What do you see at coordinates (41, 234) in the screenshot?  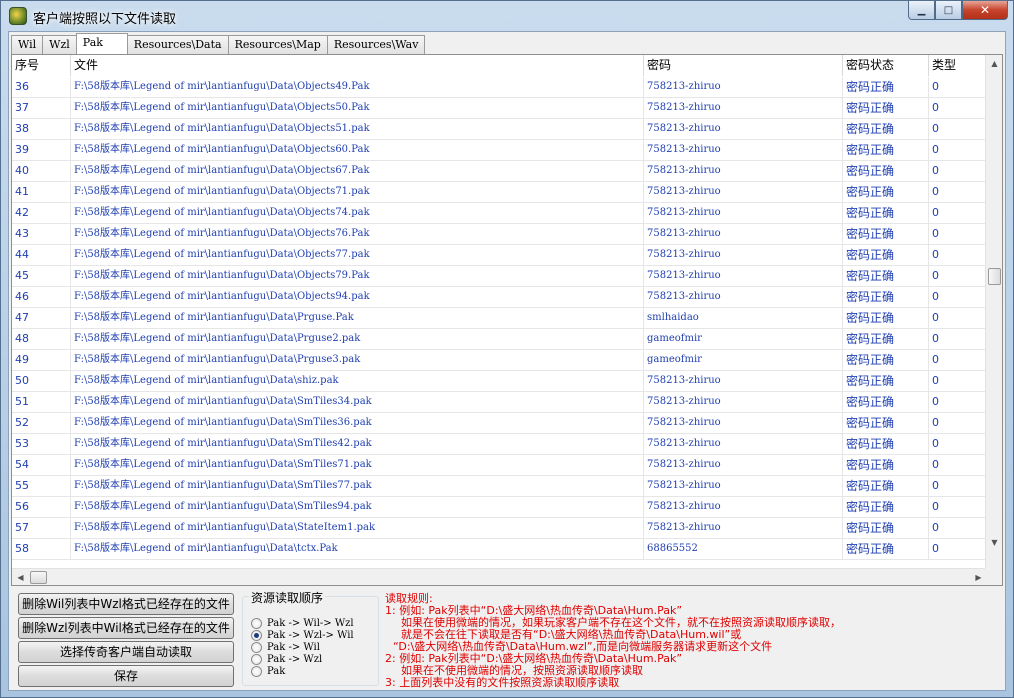 I see `row-number-cell: 43` at bounding box center [41, 234].